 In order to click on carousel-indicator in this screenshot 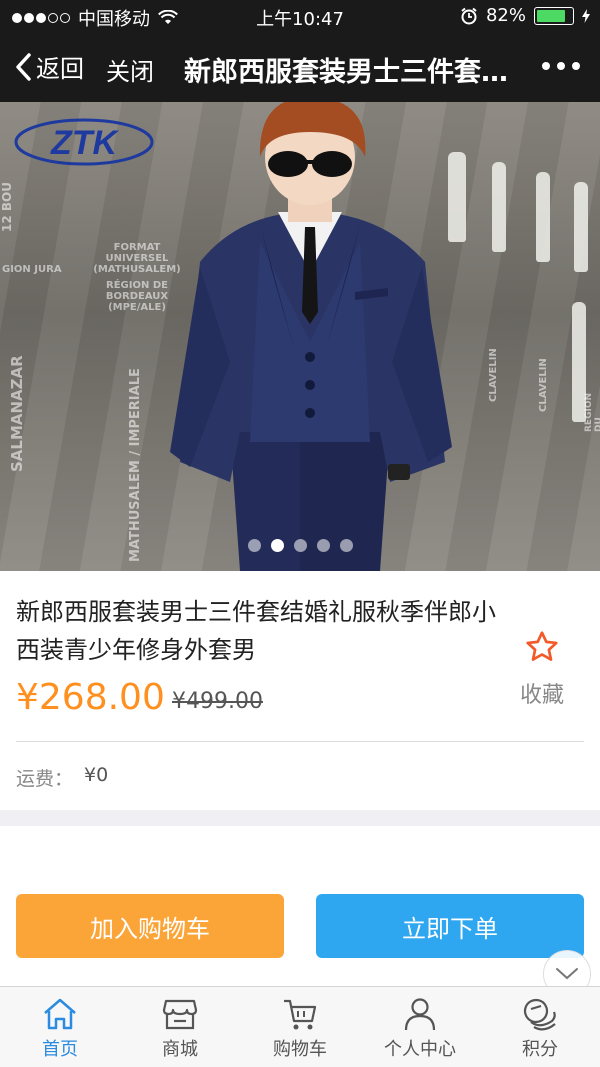, I will do `click(300, 545)`.